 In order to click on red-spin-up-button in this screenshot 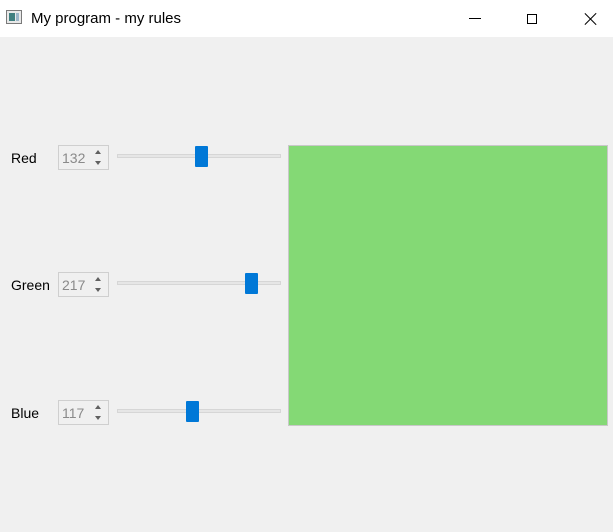, I will do `click(97, 152)`.